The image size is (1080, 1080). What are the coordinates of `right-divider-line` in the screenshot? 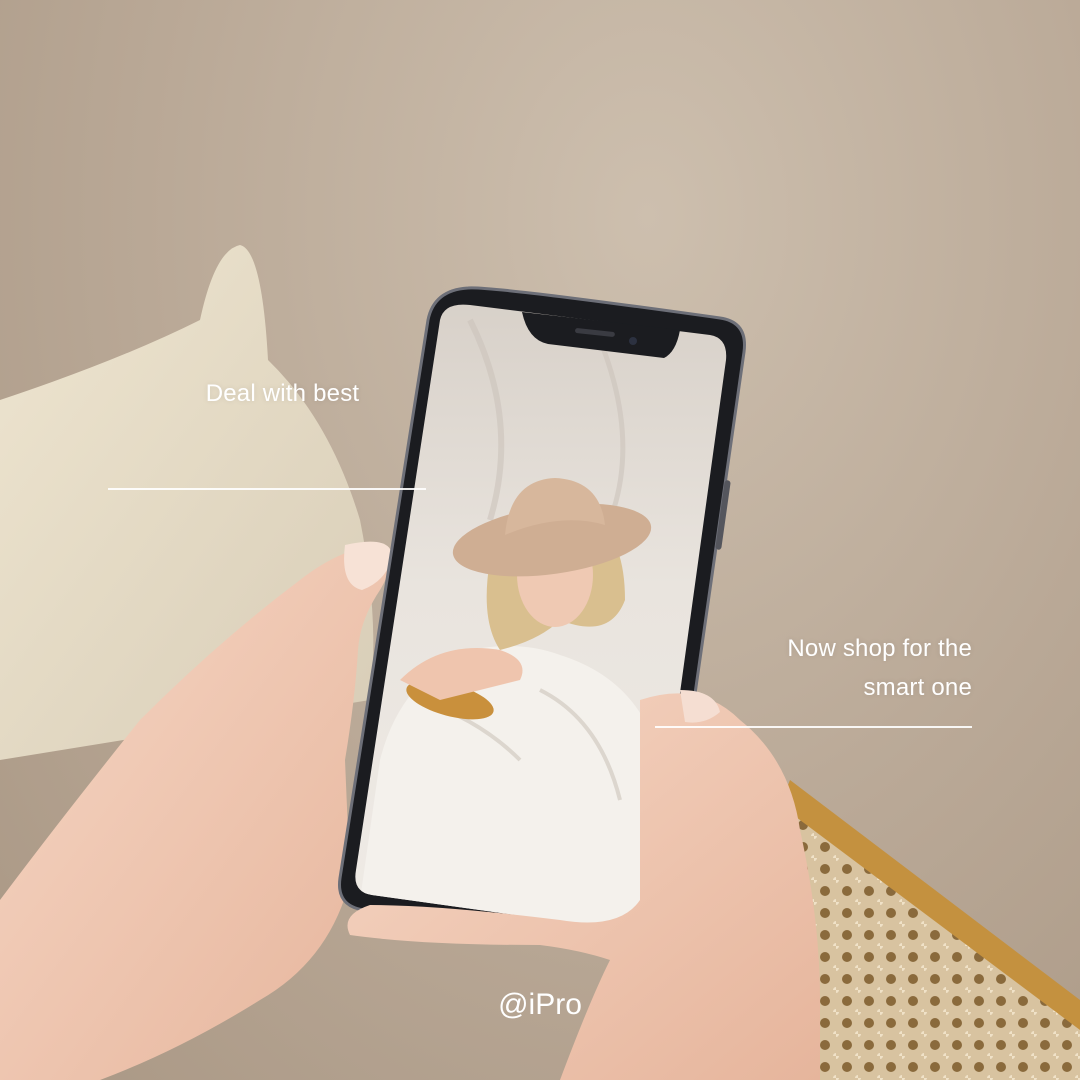 It's located at (813, 727).